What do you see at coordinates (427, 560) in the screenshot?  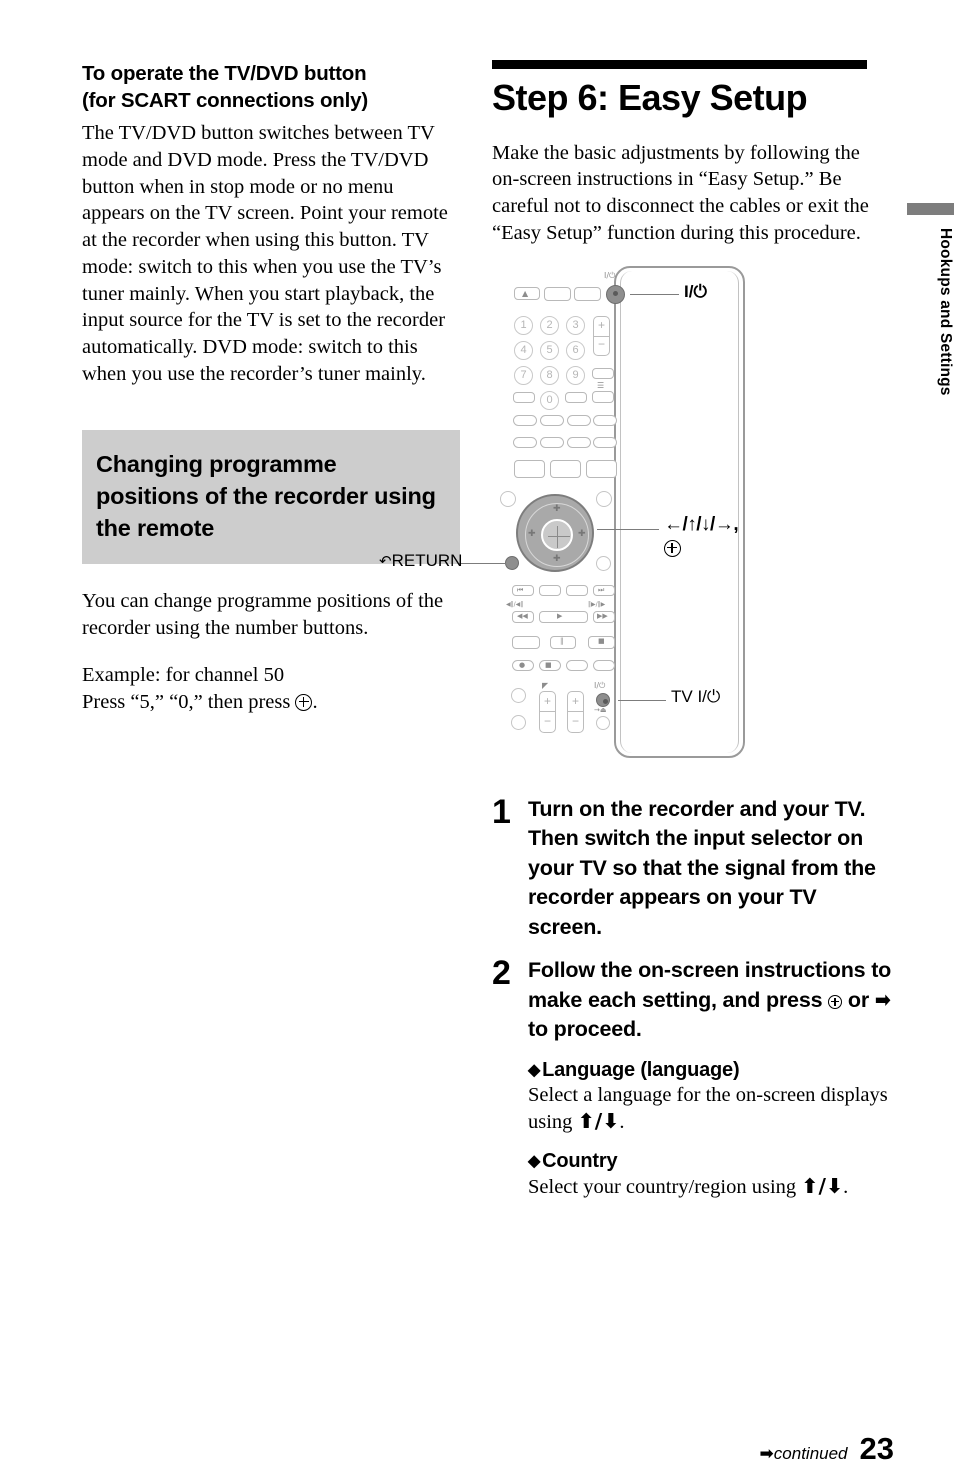 I see `callout-return-label: RETURN` at bounding box center [427, 560].